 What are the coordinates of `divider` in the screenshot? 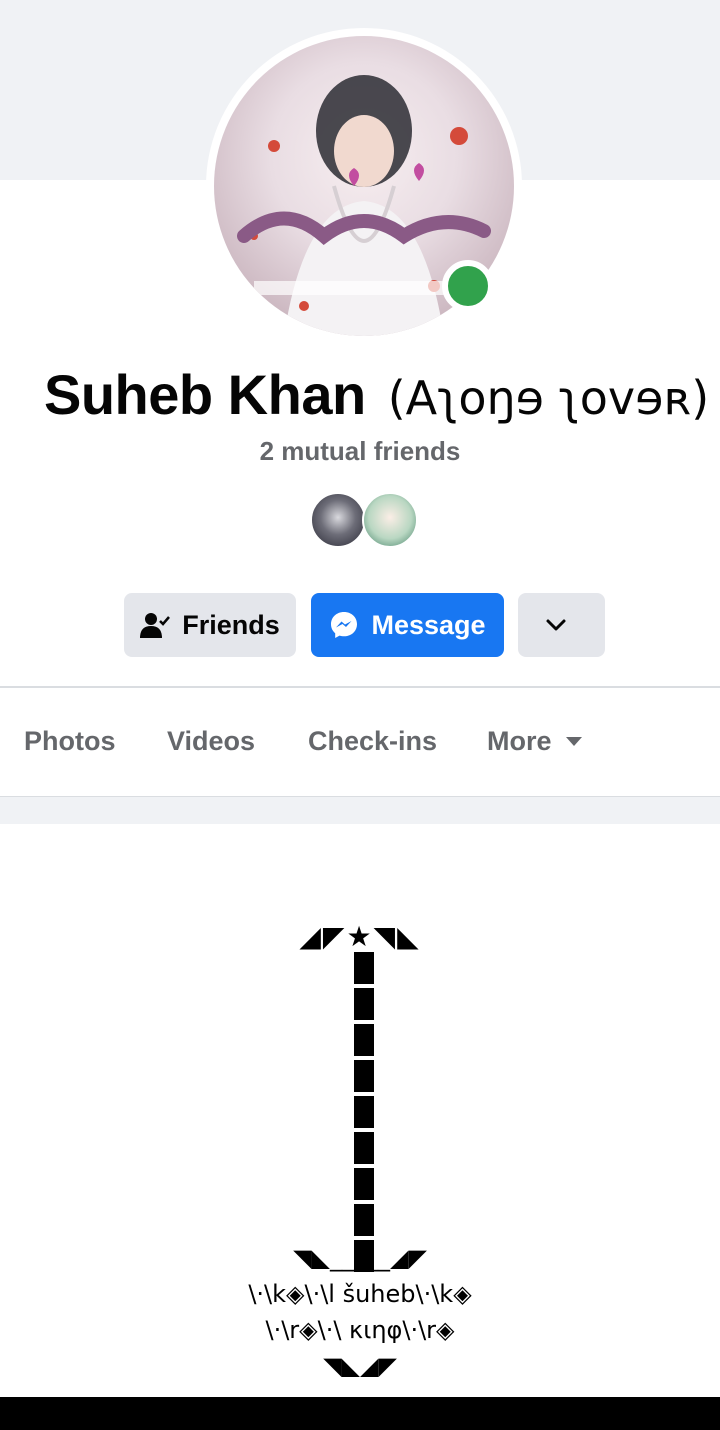 It's located at (360, 687).